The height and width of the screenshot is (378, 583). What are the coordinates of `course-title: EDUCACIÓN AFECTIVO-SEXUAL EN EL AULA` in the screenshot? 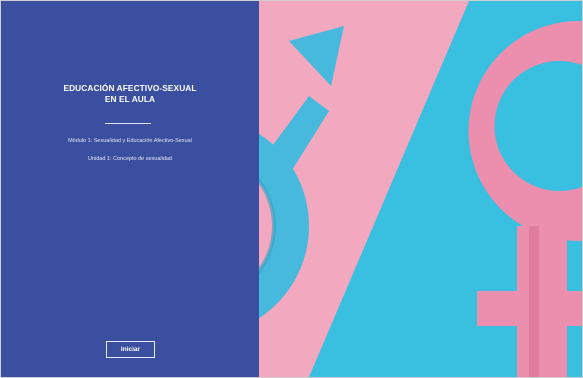 It's located at (130, 94).